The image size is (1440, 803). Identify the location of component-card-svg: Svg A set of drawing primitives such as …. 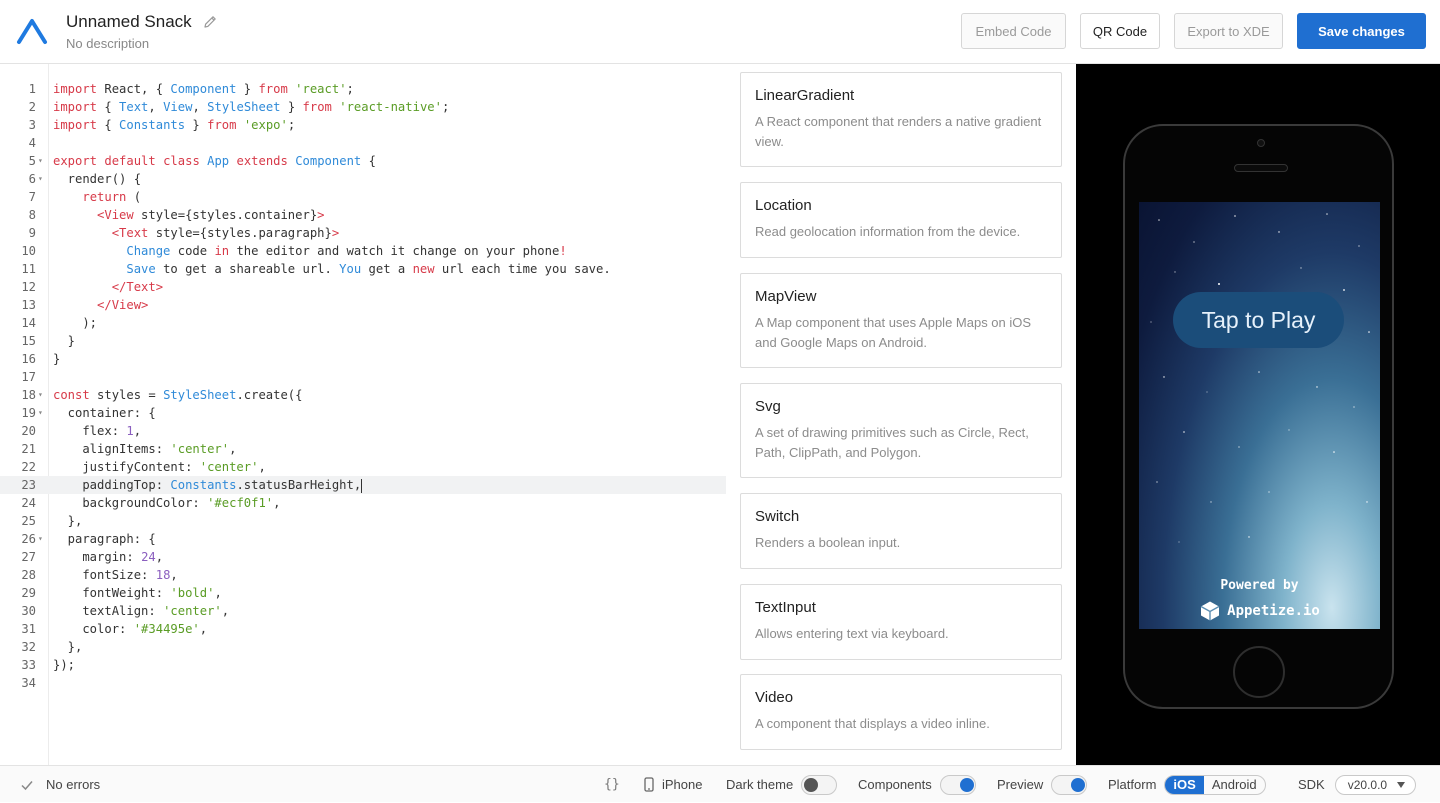
(901, 430).